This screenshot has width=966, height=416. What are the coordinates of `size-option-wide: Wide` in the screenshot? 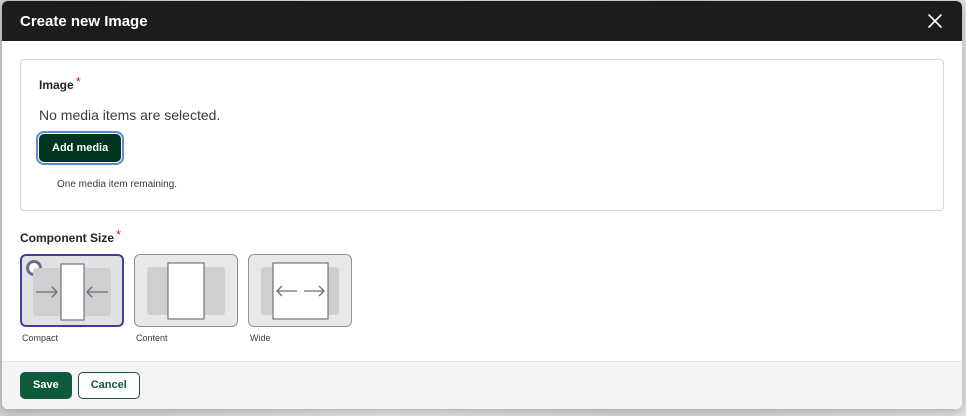 It's located at (300, 298).